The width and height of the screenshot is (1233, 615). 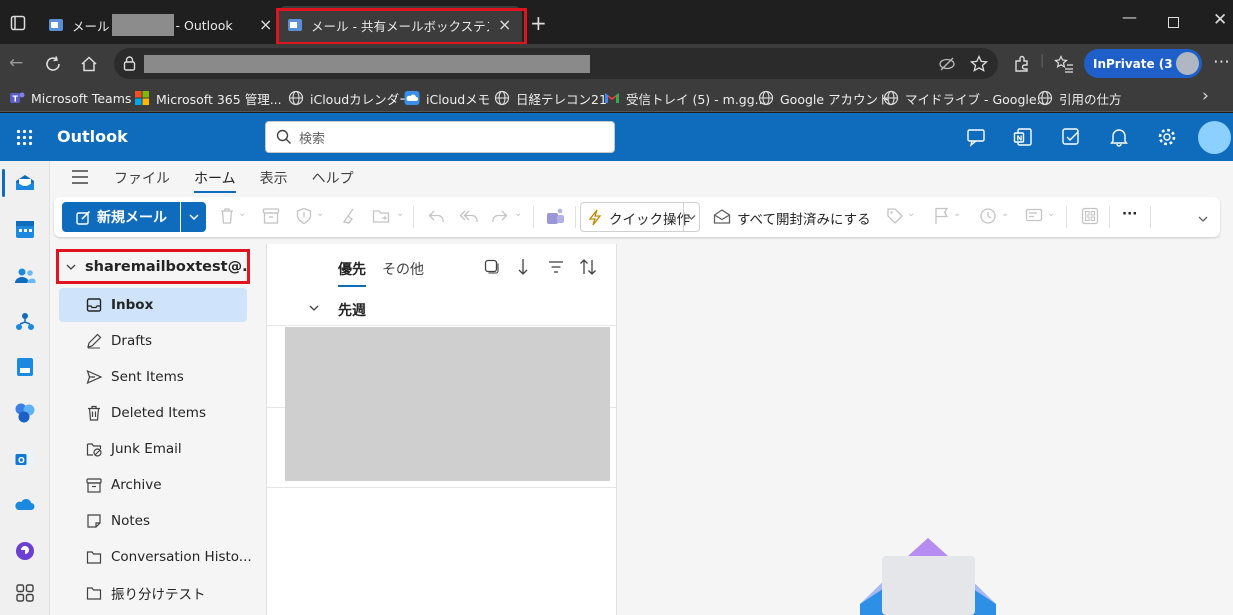 I want to click on new-mail-button: 新規メール, so click(x=121, y=217).